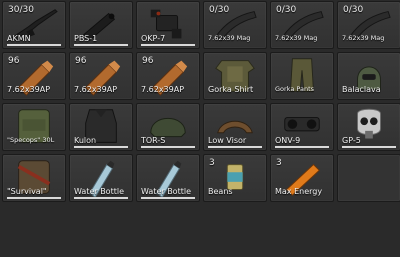 The width and height of the screenshot is (400, 257). Describe the element at coordinates (302, 76) in the screenshot. I see `inventory-slot-gorka-pants: Gorka Pants` at that location.